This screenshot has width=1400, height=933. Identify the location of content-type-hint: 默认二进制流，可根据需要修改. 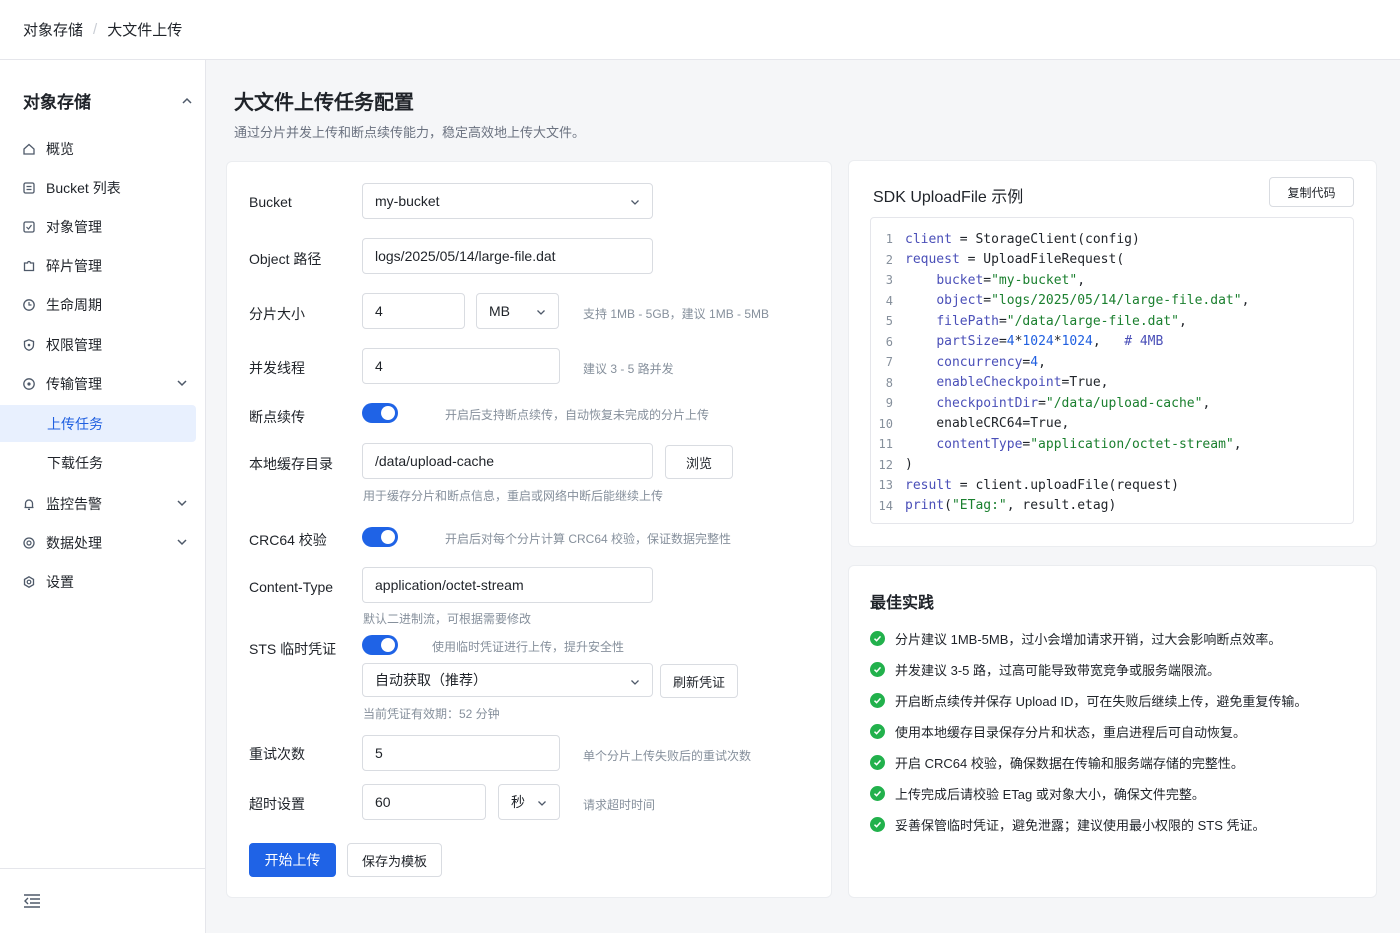
(447, 619).